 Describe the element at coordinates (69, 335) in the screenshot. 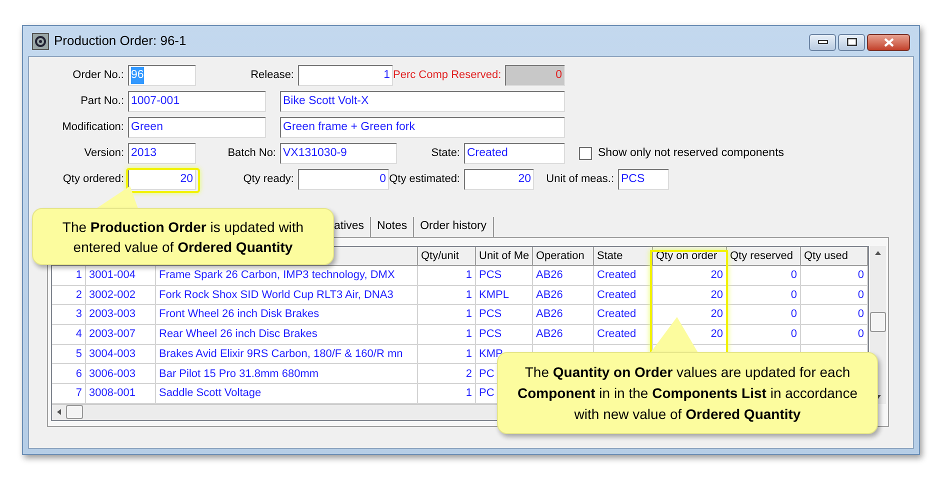

I see `table-cell: 4` at that location.